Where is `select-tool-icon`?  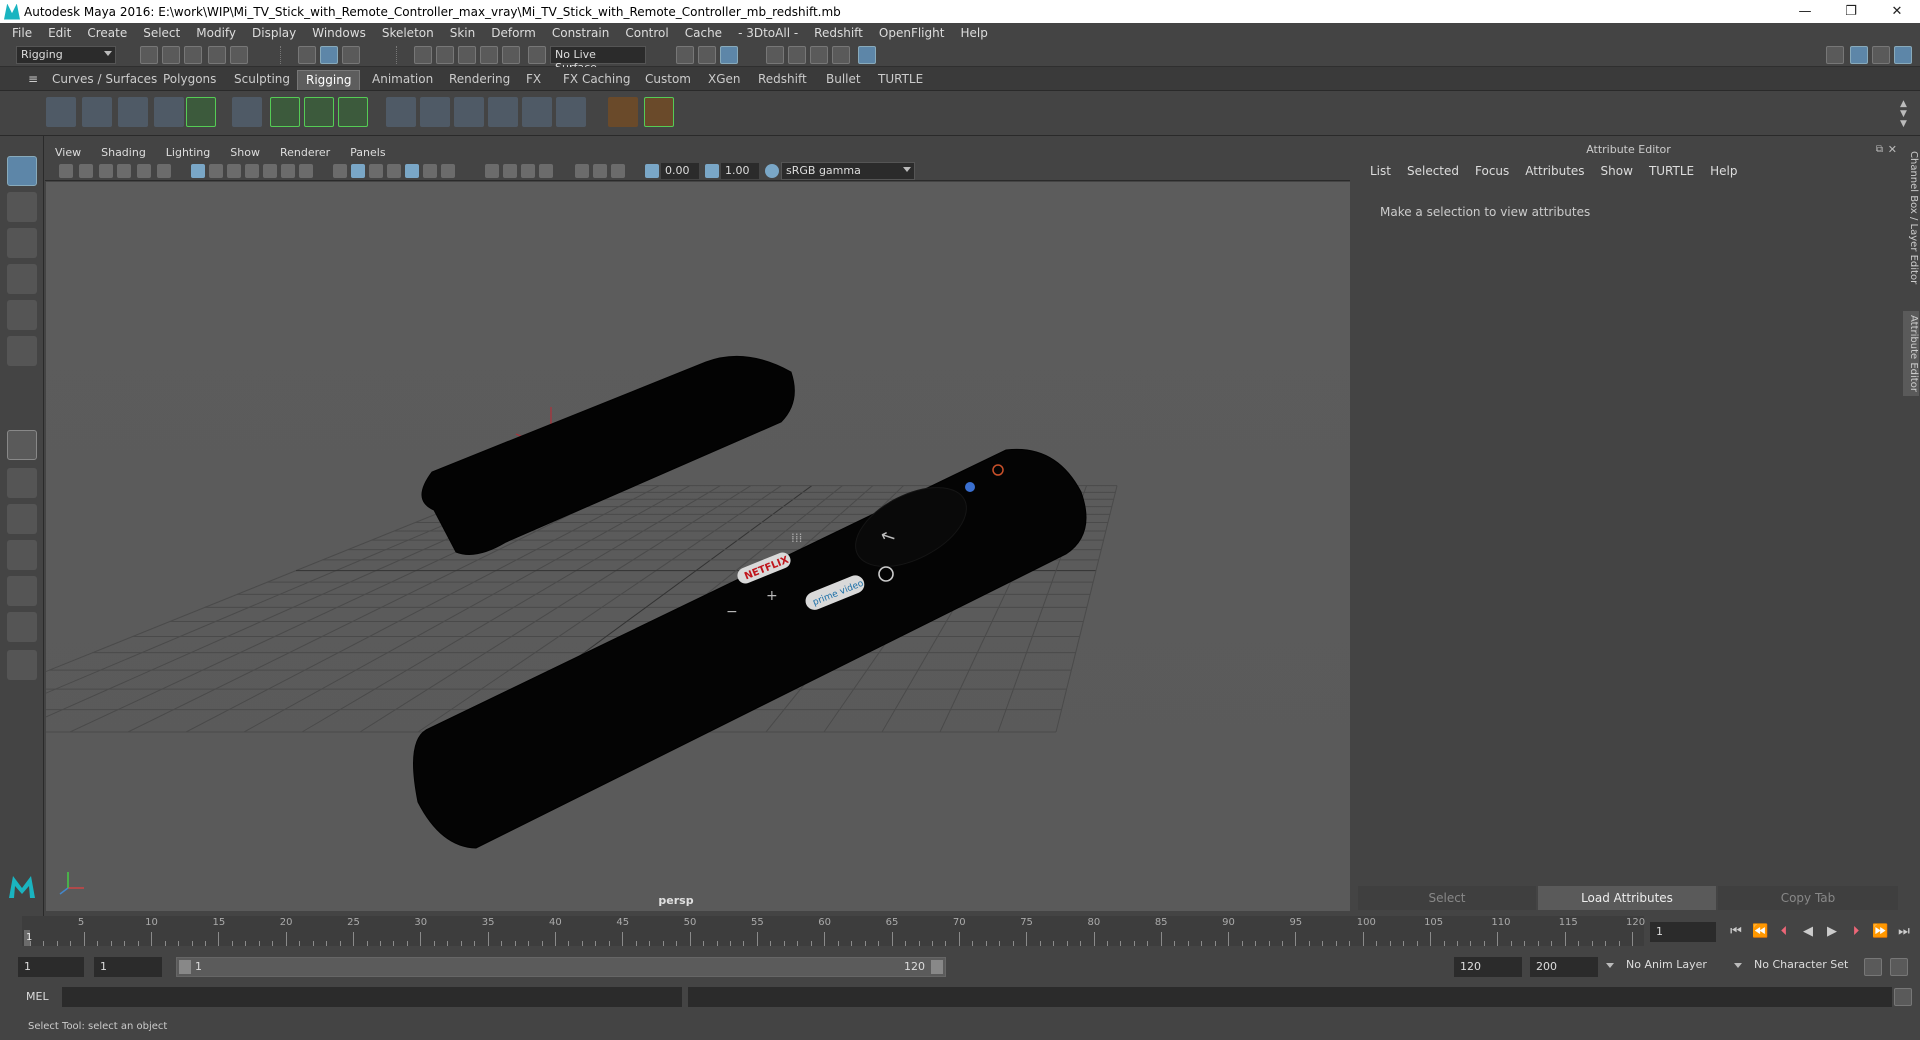 select-tool-icon is located at coordinates (22, 171).